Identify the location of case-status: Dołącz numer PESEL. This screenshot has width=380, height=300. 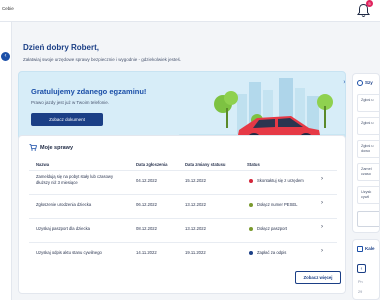
(277, 204).